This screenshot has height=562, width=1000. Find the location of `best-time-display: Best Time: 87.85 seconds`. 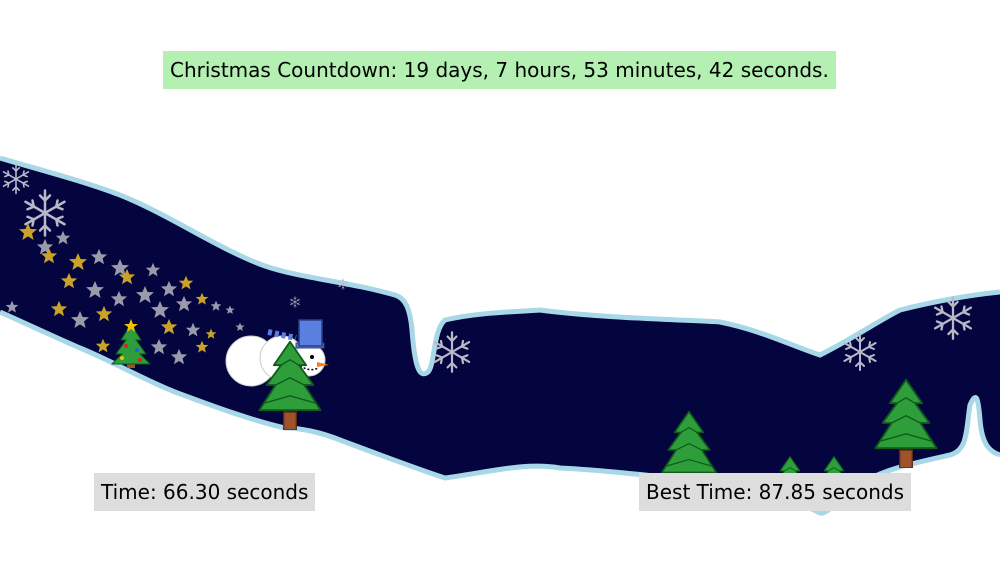

best-time-display: Best Time: 87.85 seconds is located at coordinates (775, 492).